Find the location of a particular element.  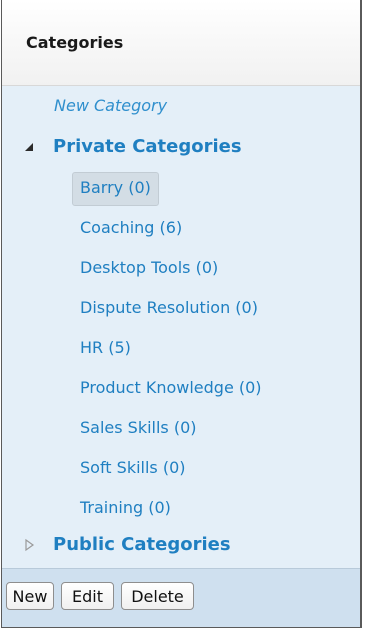

category-toolbar: New Edit Delete is located at coordinates (181, 597).